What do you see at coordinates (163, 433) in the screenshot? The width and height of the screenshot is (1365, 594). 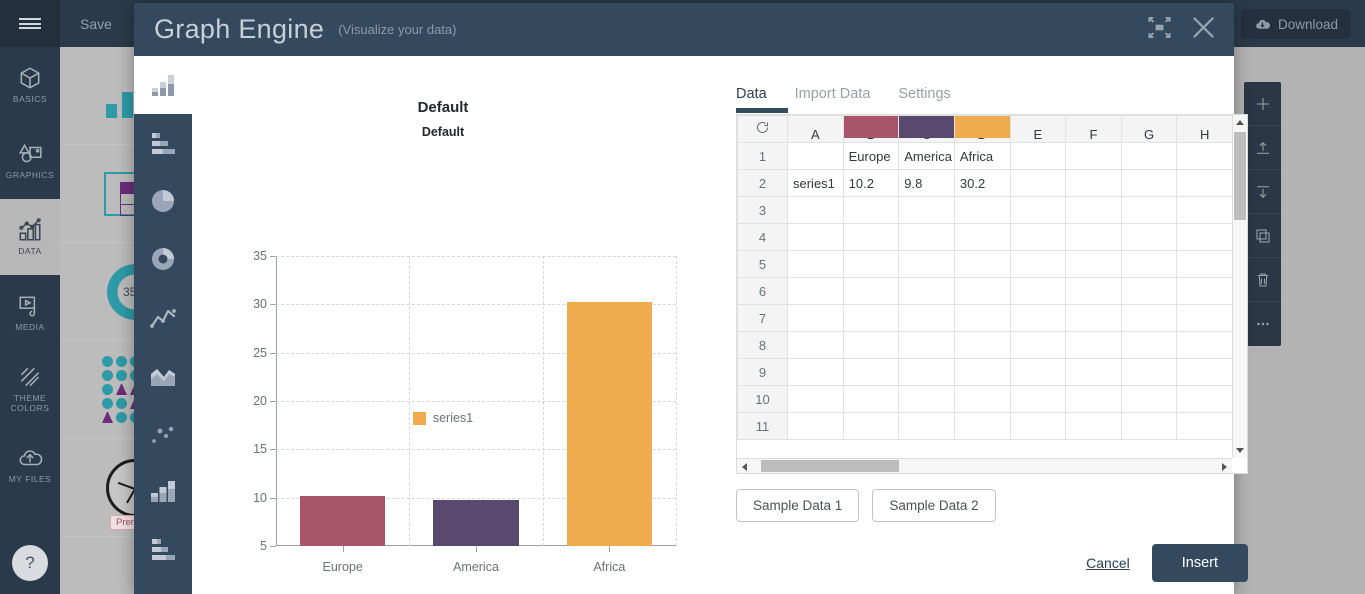 I see `scatter-chart-type` at bounding box center [163, 433].